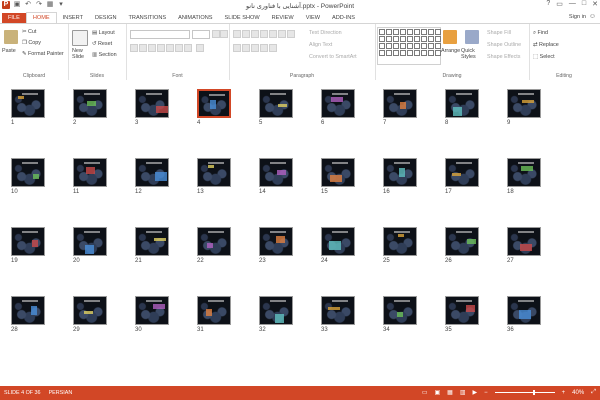  What do you see at coordinates (572, 4) in the screenshot?
I see `minimize-icon: —` at bounding box center [572, 4].